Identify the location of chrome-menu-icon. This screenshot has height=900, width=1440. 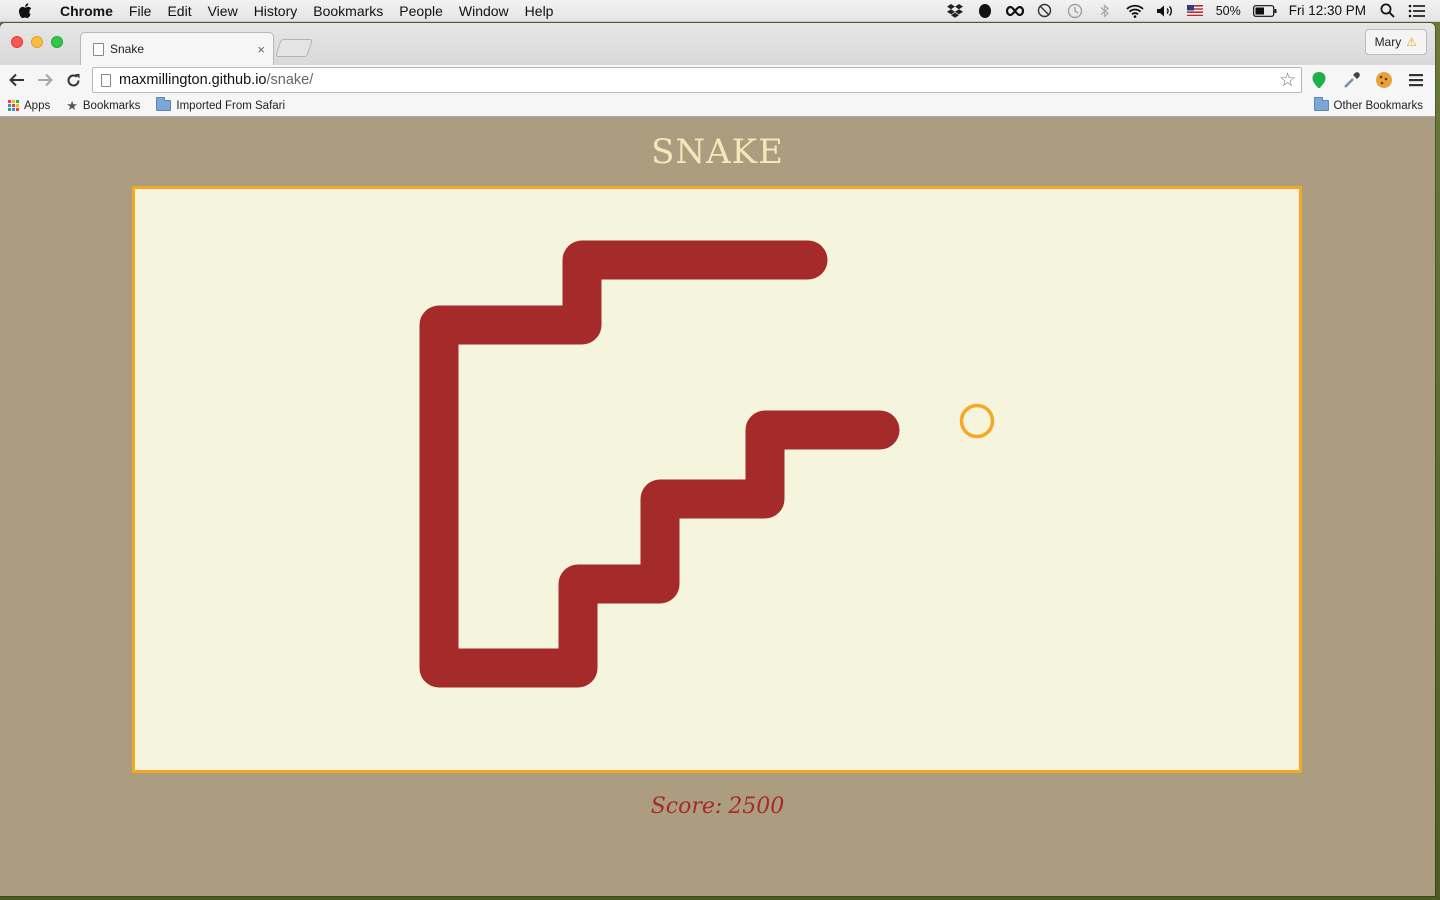
(1416, 80).